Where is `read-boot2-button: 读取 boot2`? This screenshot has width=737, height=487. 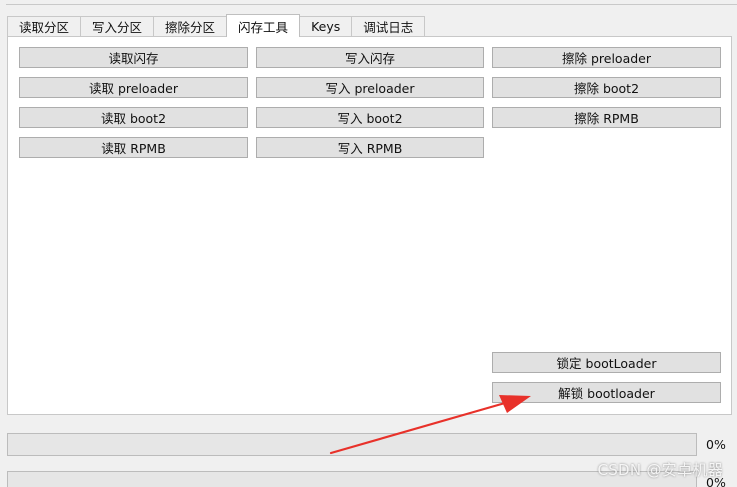 read-boot2-button: 读取 boot2 is located at coordinates (133, 117).